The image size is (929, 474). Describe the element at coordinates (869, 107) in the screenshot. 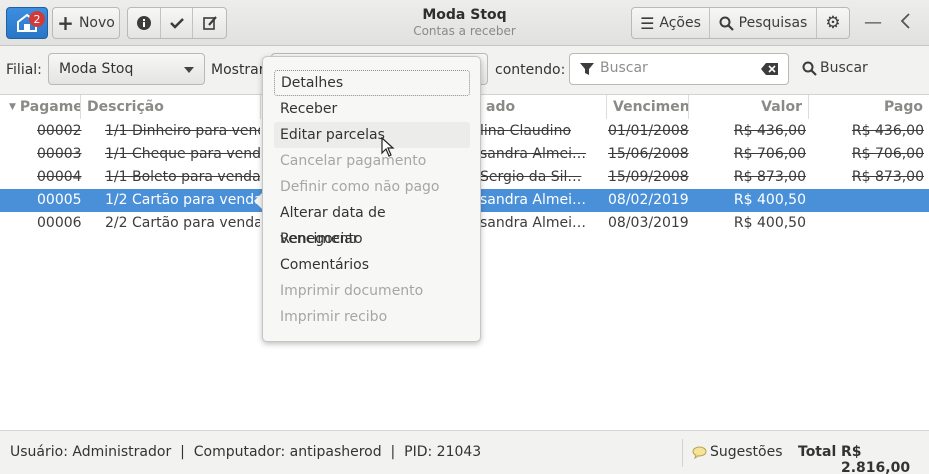

I see `column-header-paid: Pago` at that location.